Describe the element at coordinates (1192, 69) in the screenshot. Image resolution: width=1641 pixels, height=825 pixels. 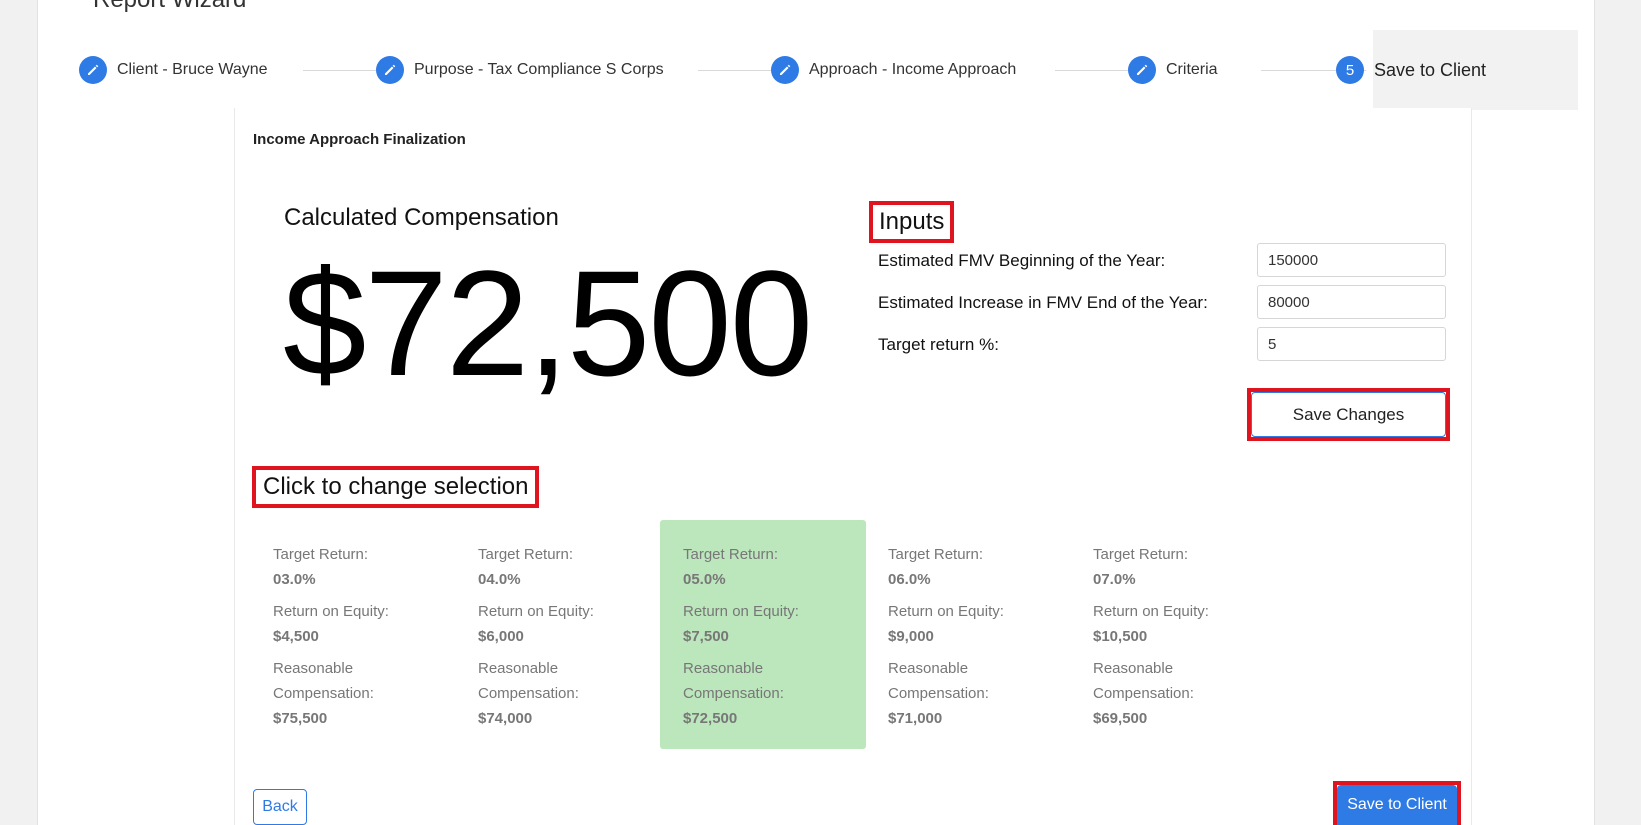
I see `step-label: Criteria` at that location.